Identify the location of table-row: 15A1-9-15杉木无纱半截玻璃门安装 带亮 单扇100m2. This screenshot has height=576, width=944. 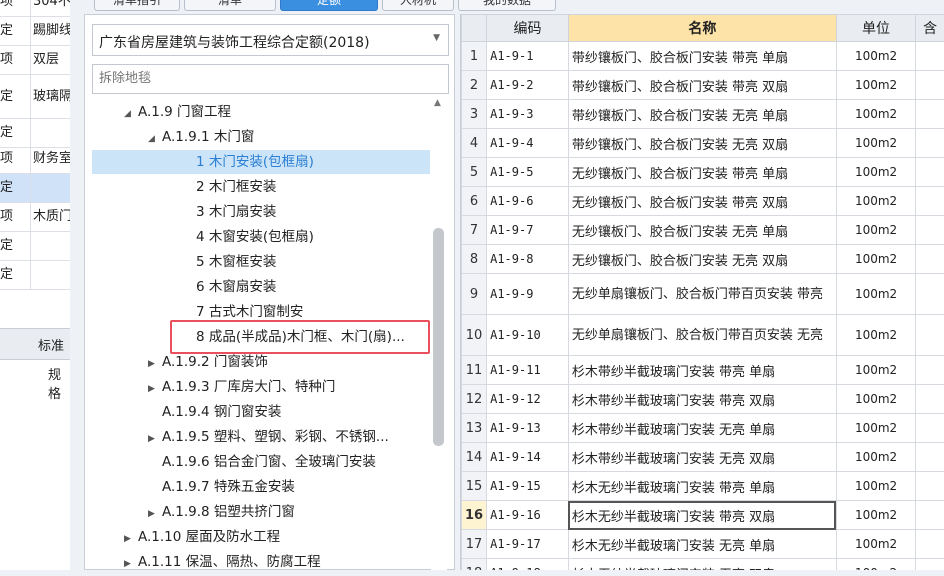
(703, 486).